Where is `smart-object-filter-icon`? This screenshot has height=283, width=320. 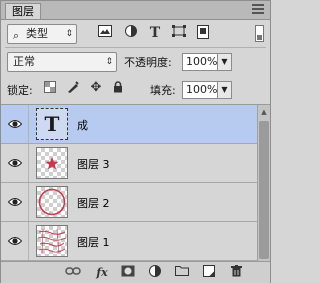 smart-object-filter-icon is located at coordinates (203, 33).